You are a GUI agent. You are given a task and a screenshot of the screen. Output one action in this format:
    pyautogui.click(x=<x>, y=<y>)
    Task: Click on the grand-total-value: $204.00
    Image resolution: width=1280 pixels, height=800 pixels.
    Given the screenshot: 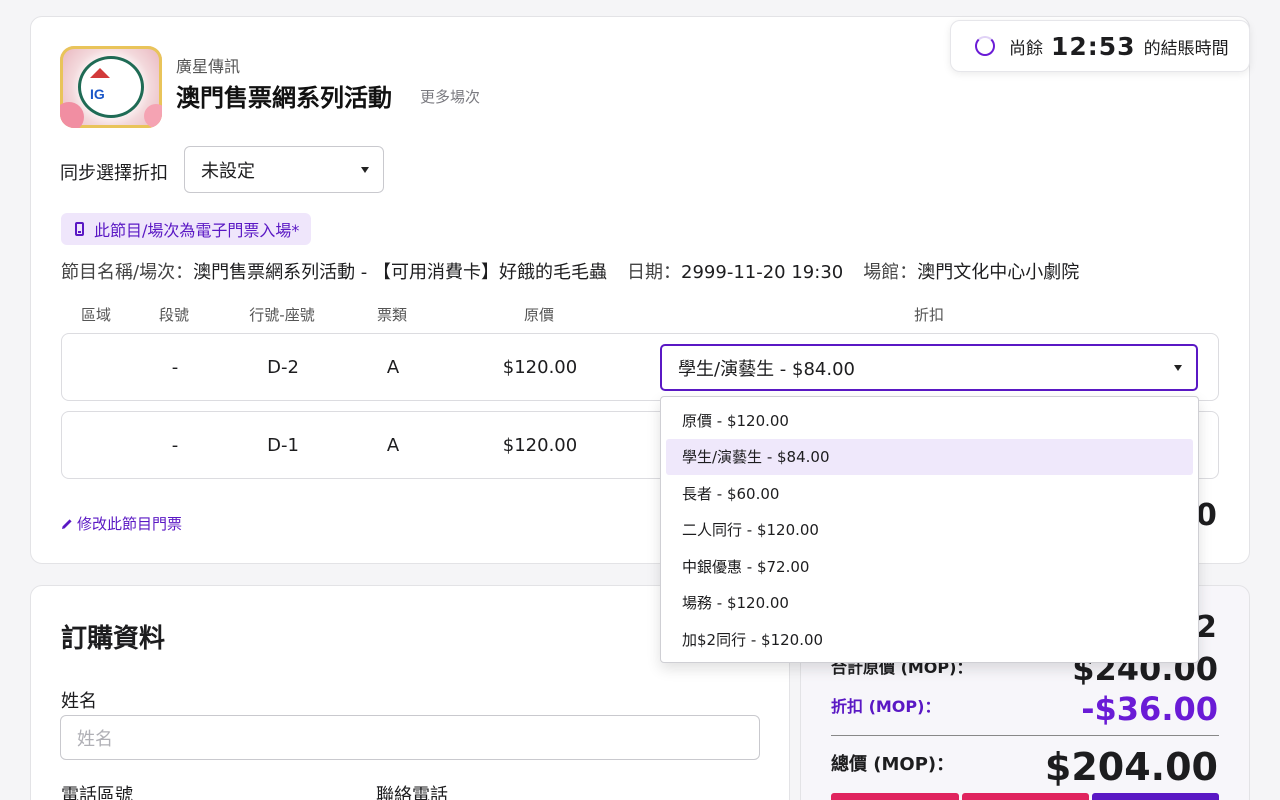 What is the action you would take?
    pyautogui.click(x=1131, y=767)
    